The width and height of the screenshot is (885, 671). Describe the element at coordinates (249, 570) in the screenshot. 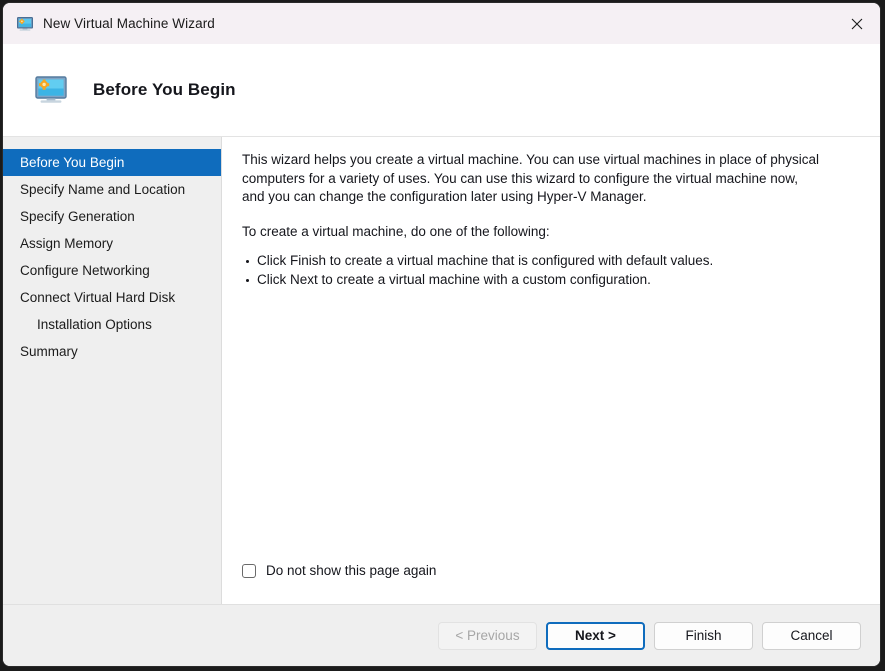

I see `checkbox-box-icon` at that location.